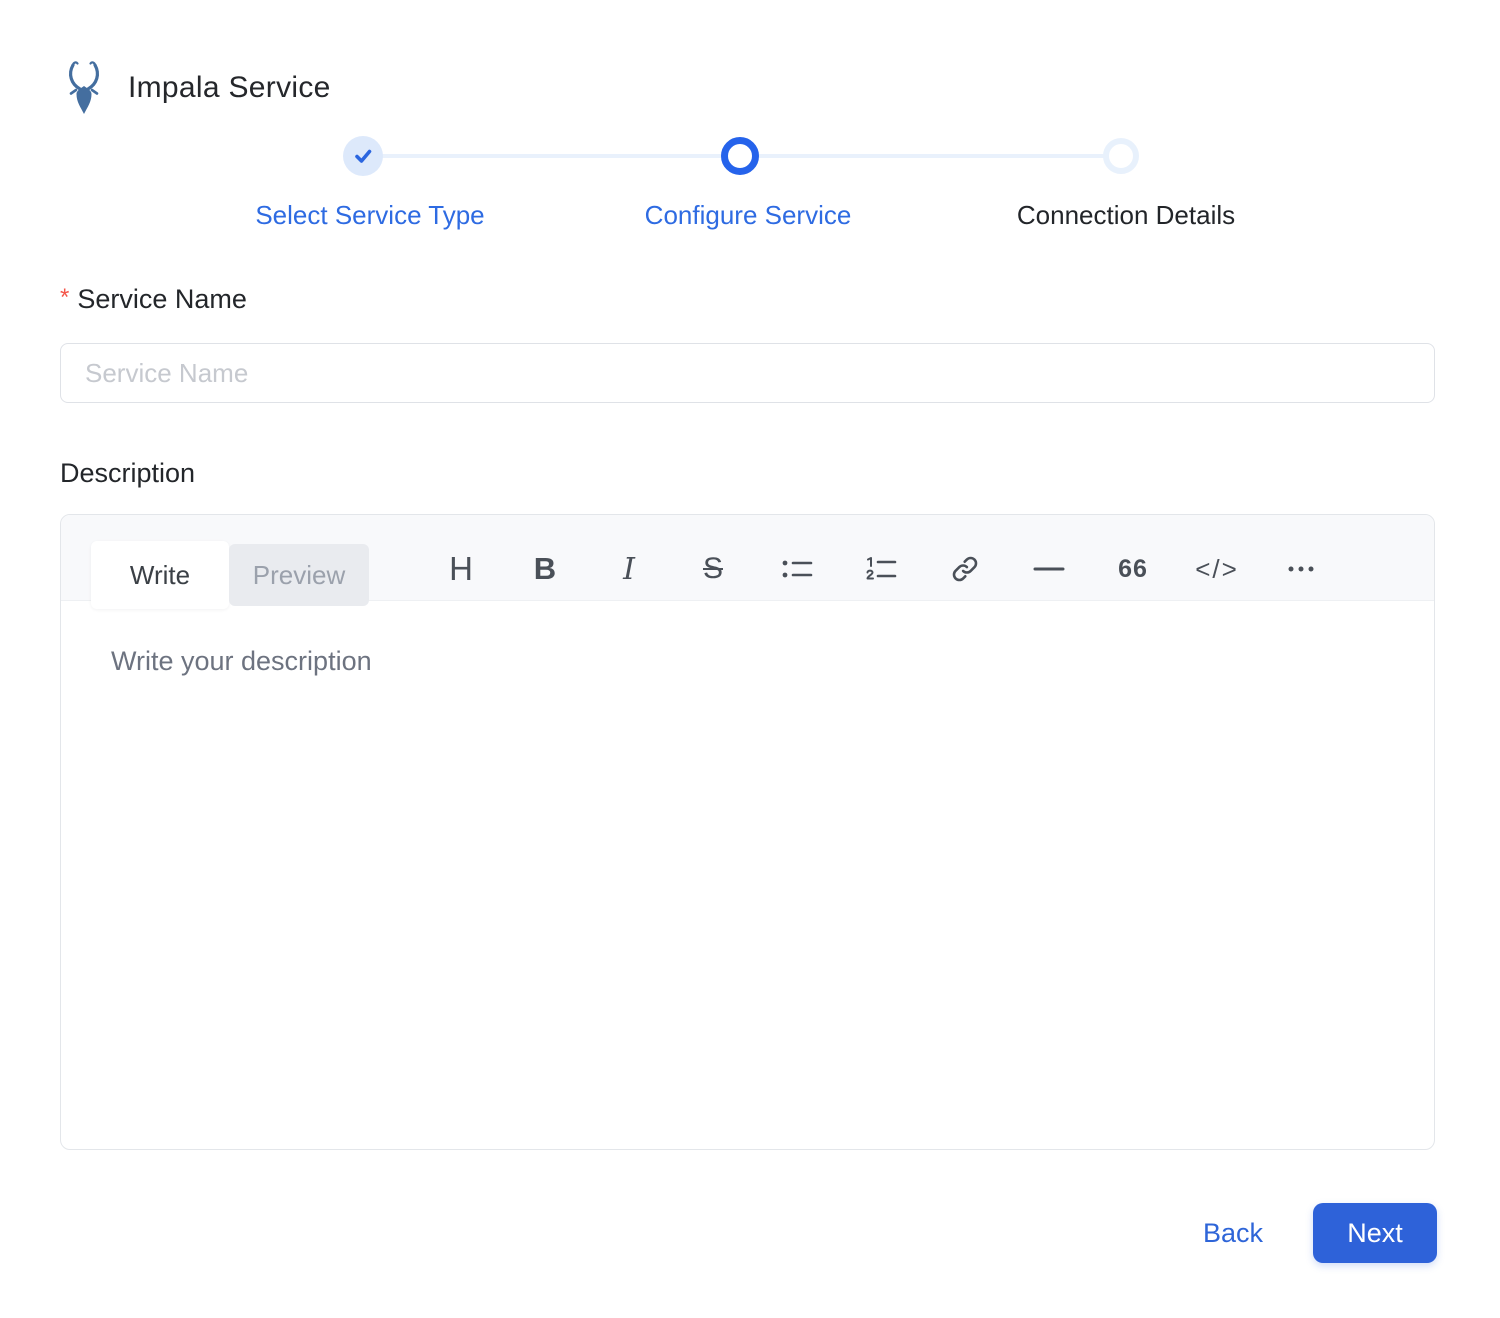 The height and width of the screenshot is (1318, 1500). Describe the element at coordinates (1233, 1233) in the screenshot. I see `back-button: Back` at that location.